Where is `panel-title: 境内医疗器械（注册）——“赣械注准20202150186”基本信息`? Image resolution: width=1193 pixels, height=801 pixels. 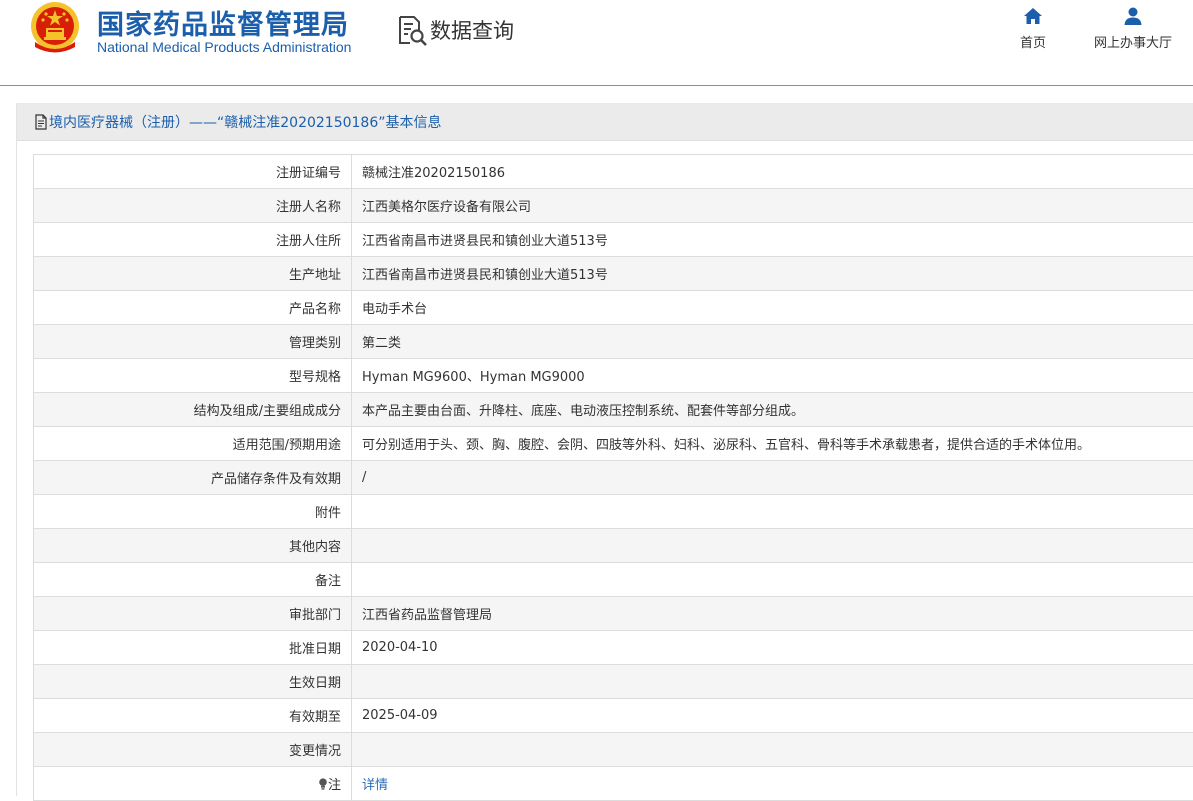
panel-title: 境内医疗器械（注册）——“赣械注准20202150186”基本信息 is located at coordinates (245, 122).